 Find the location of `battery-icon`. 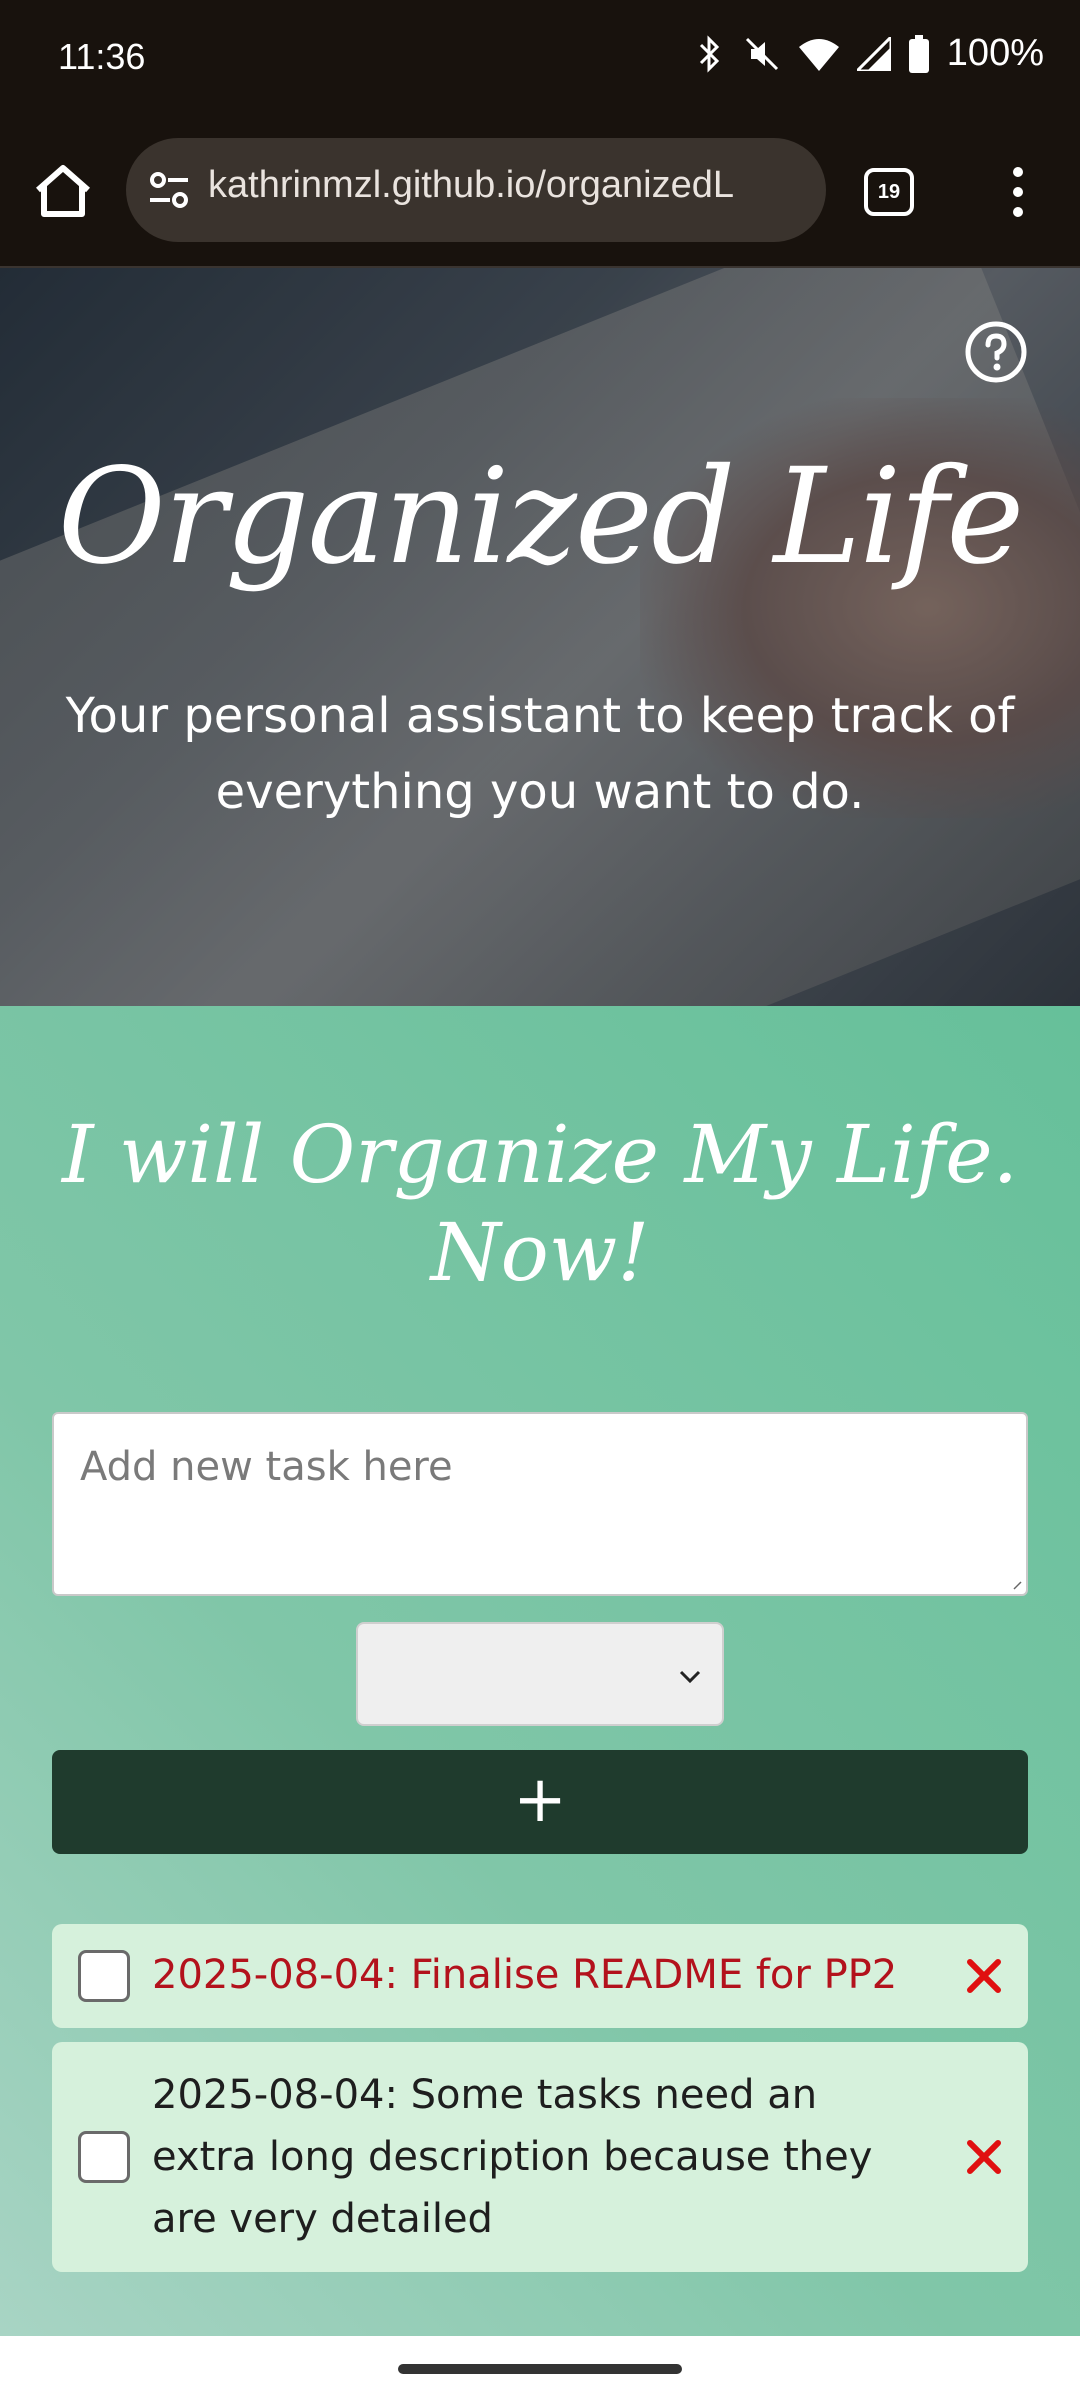

battery-icon is located at coordinates (918, 53).